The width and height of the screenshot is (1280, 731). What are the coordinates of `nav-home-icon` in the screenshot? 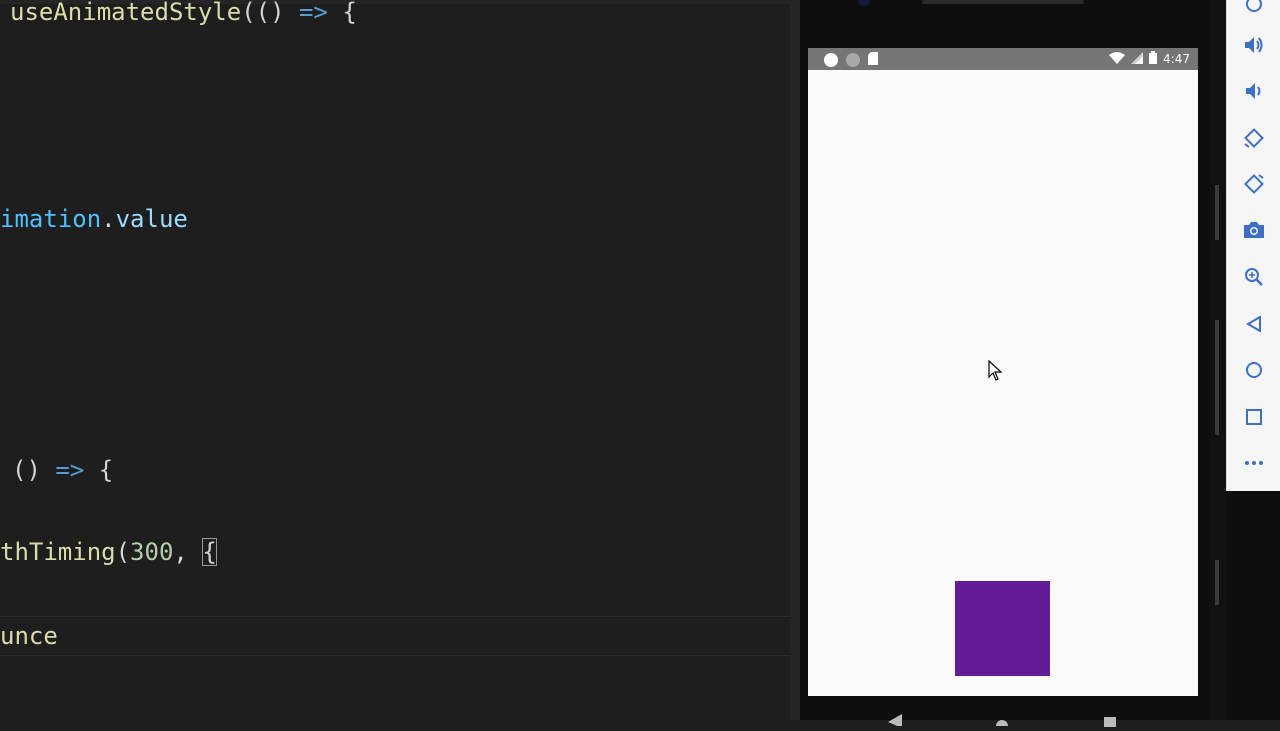 It's located at (1002, 721).